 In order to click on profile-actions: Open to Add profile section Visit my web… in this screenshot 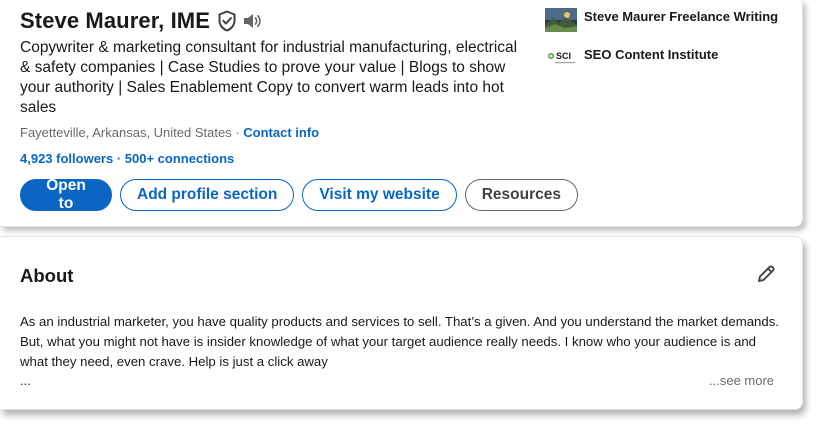, I will do `click(299, 194)`.